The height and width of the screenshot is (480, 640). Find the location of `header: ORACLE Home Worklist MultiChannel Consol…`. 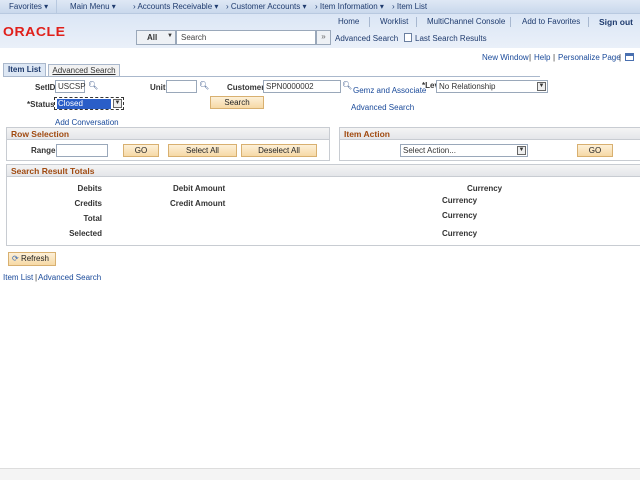

header: ORACLE Home Worklist MultiChannel Consol… is located at coordinates (320, 31).